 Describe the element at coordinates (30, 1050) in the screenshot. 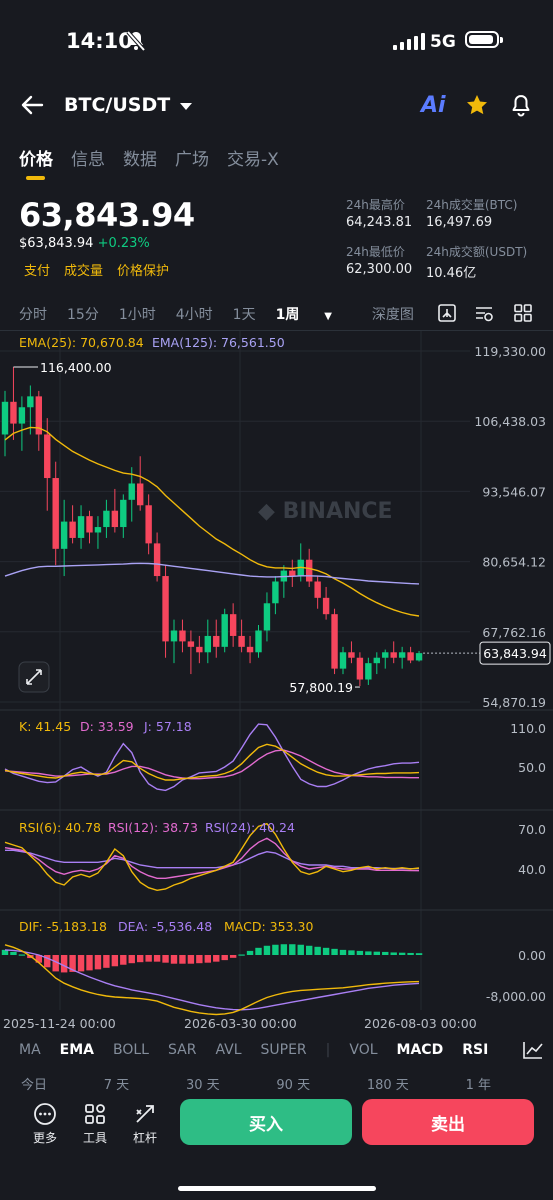

I see `ind-ma: MA` at that location.